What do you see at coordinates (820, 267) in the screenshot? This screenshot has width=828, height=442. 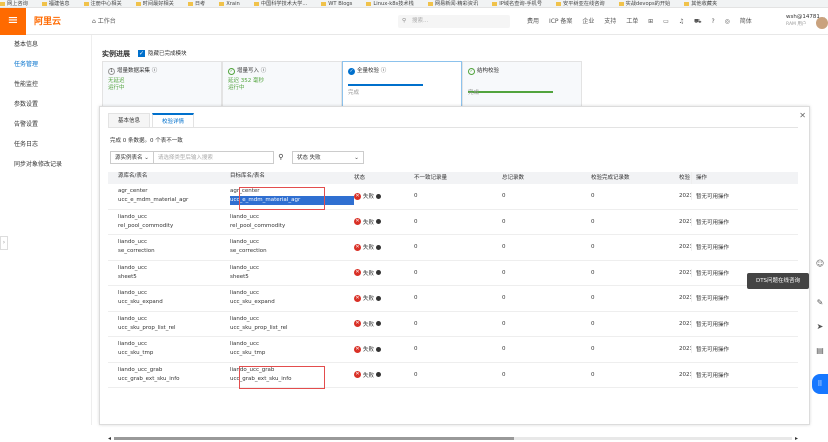 I see `robot-icon: ☺` at bounding box center [820, 267].